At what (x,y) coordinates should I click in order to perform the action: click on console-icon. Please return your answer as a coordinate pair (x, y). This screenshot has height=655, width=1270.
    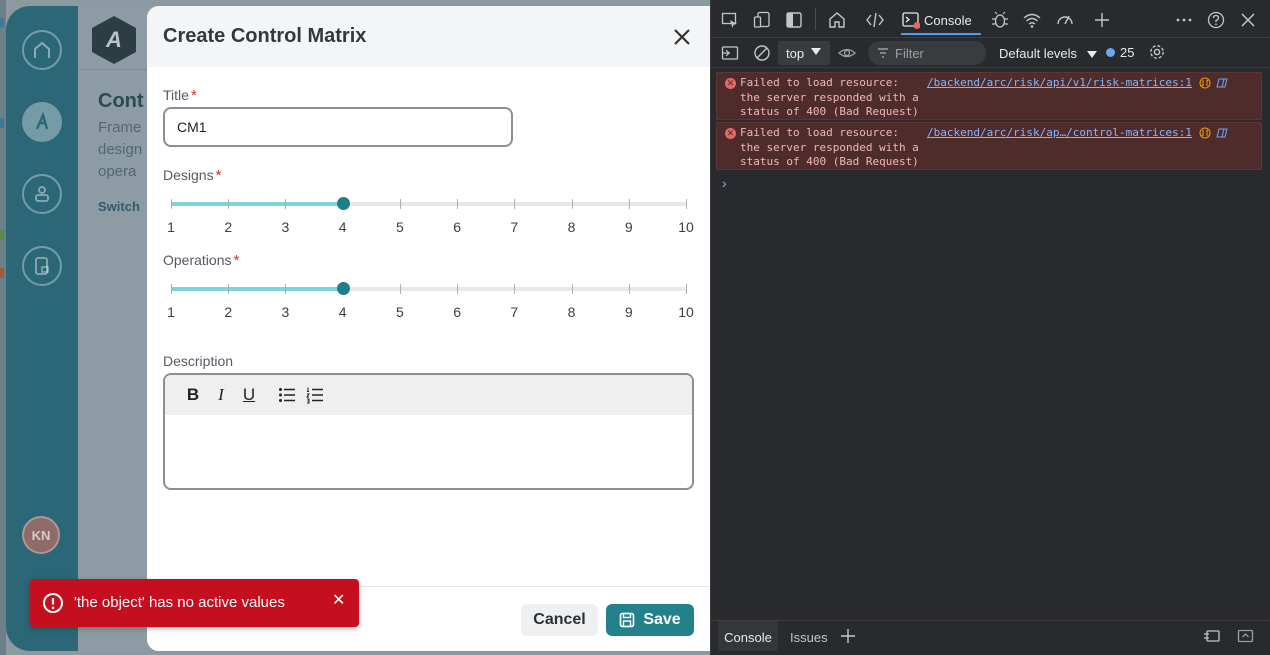
    Looking at the image, I should click on (911, 20).